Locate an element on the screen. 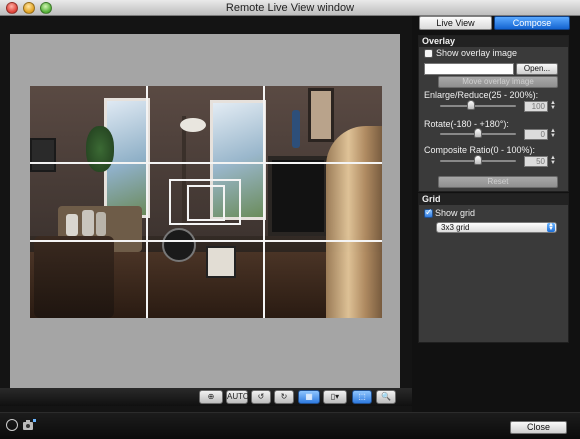 The height and width of the screenshot is (439, 580). rotate-slider-thumb is located at coordinates (478, 133).